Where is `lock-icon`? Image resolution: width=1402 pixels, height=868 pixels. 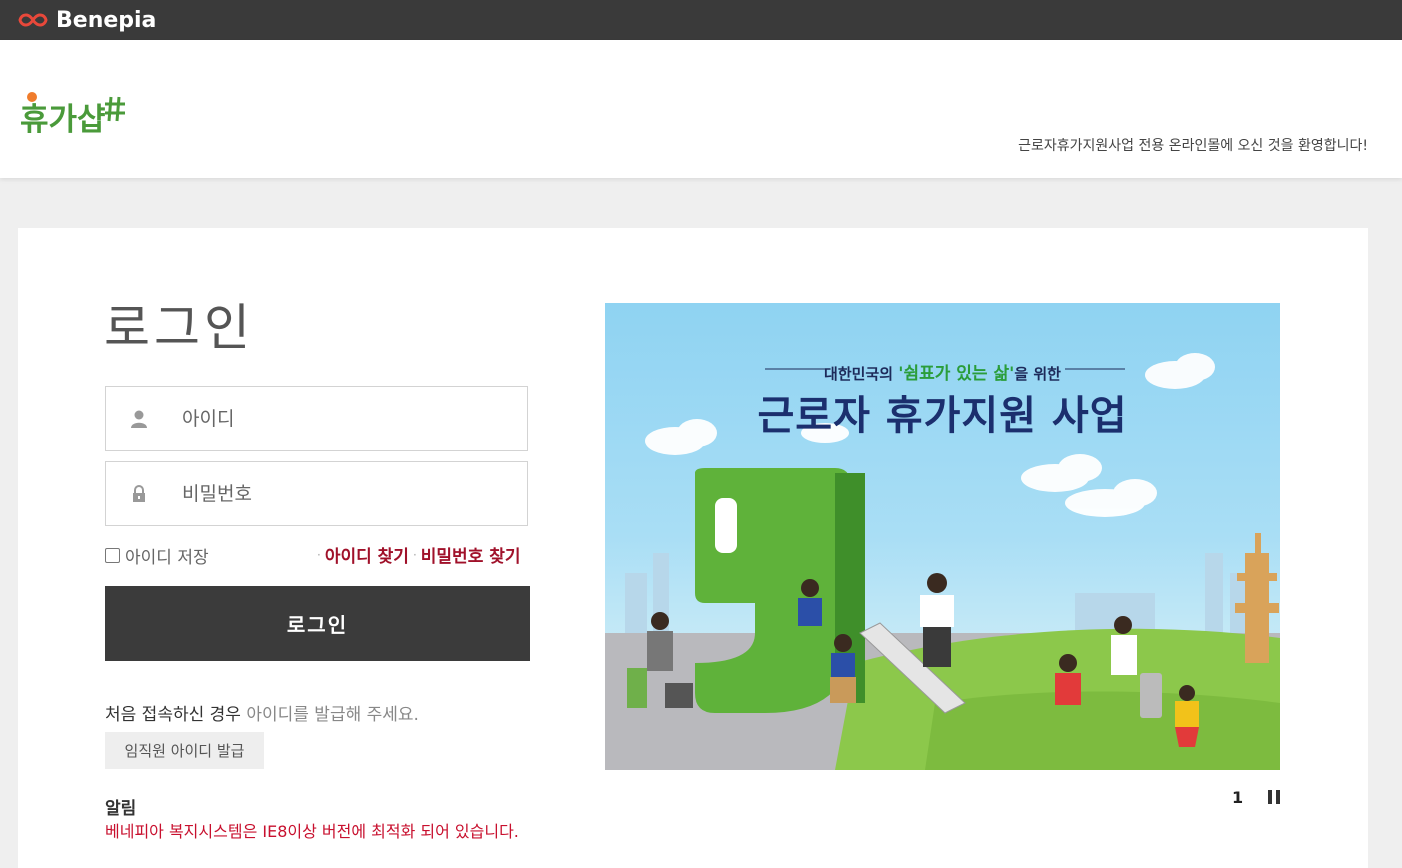
lock-icon is located at coordinates (139, 493).